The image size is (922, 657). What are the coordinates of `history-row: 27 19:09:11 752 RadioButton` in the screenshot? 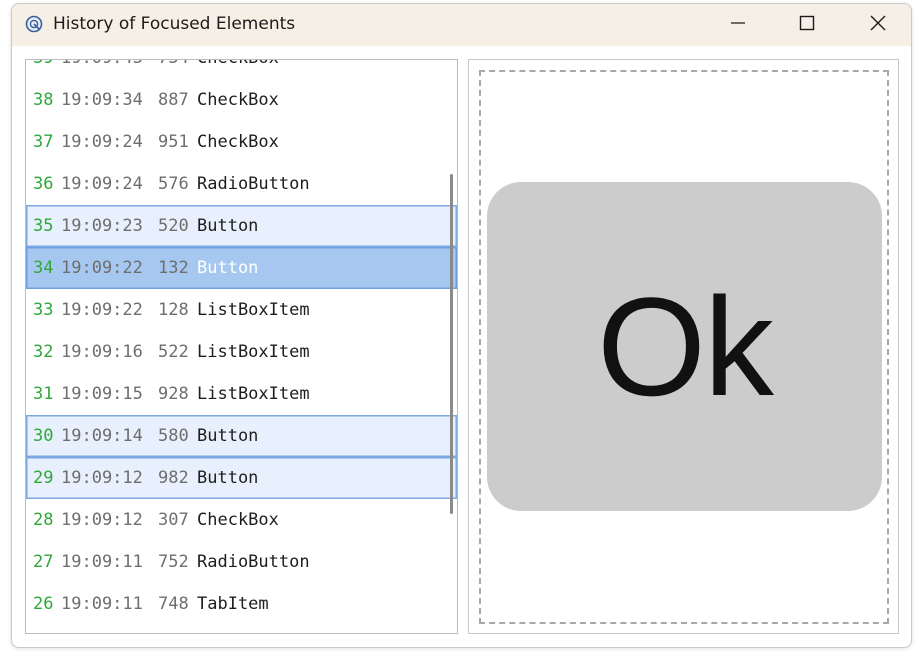 It's located at (241, 562).